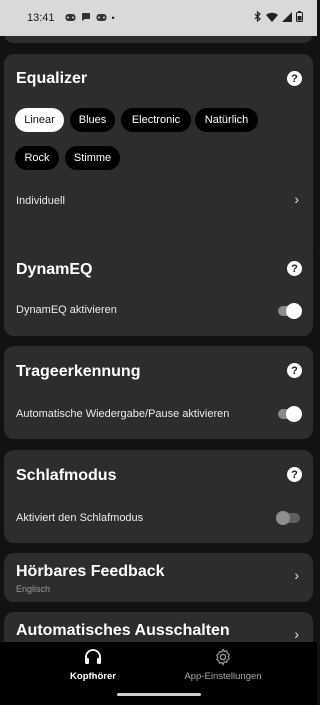 The height and width of the screenshot is (705, 320). What do you see at coordinates (40, 201) in the screenshot?
I see `custom-eq-label: Individuell` at bounding box center [40, 201].